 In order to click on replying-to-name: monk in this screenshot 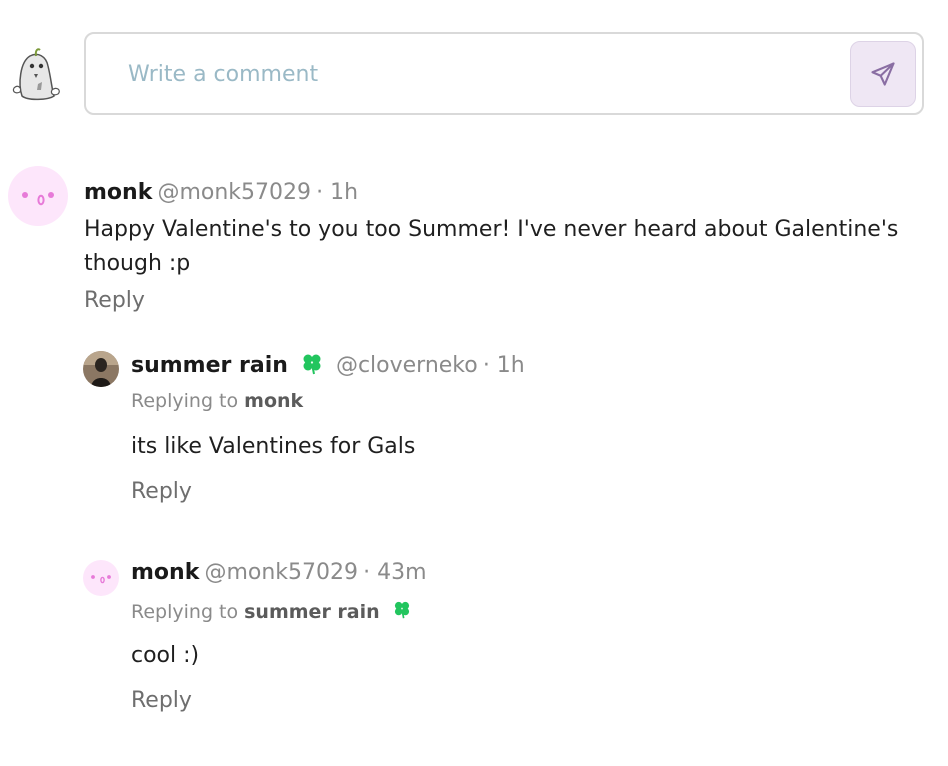, I will do `click(273, 401)`.